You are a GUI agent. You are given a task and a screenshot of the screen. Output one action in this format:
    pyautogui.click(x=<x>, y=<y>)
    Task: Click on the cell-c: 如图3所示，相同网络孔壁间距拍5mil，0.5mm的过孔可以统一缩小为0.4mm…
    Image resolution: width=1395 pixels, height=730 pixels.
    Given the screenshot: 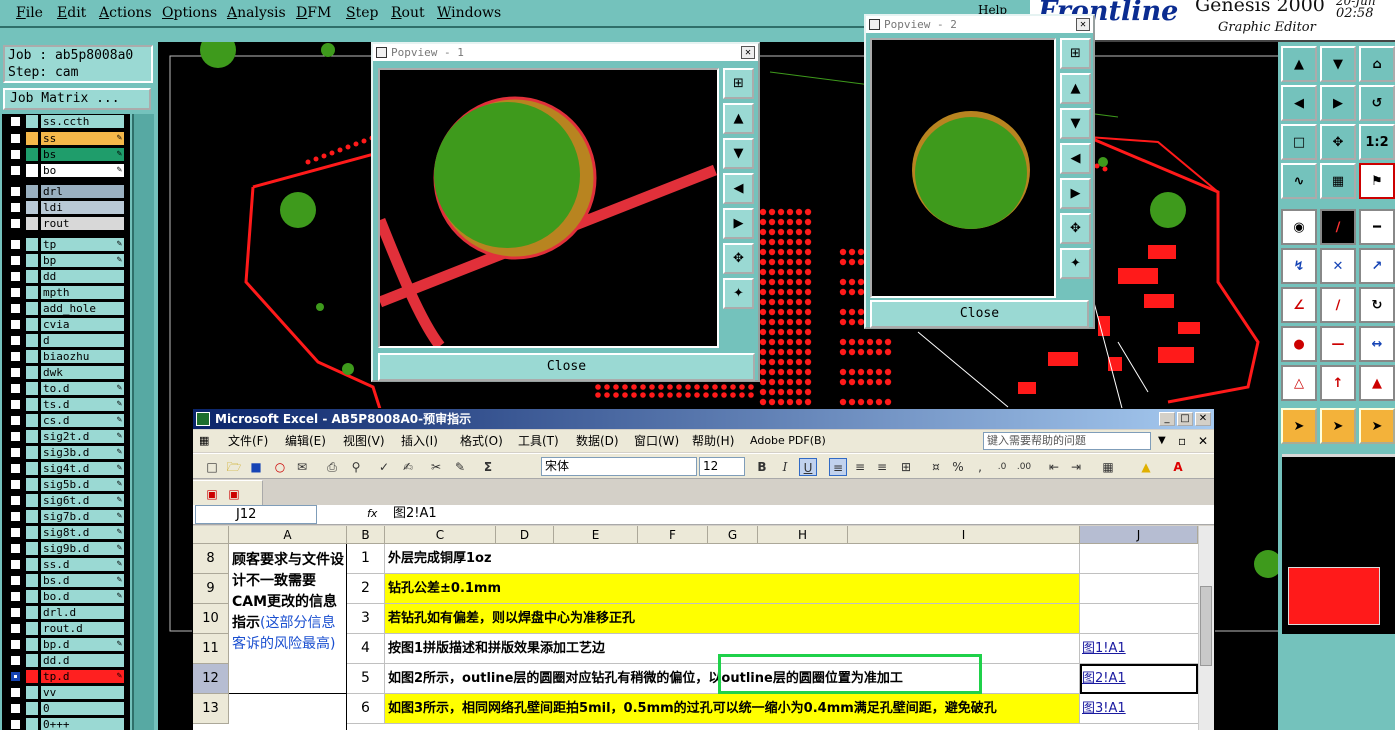 What is the action you would take?
    pyautogui.click(x=732, y=709)
    